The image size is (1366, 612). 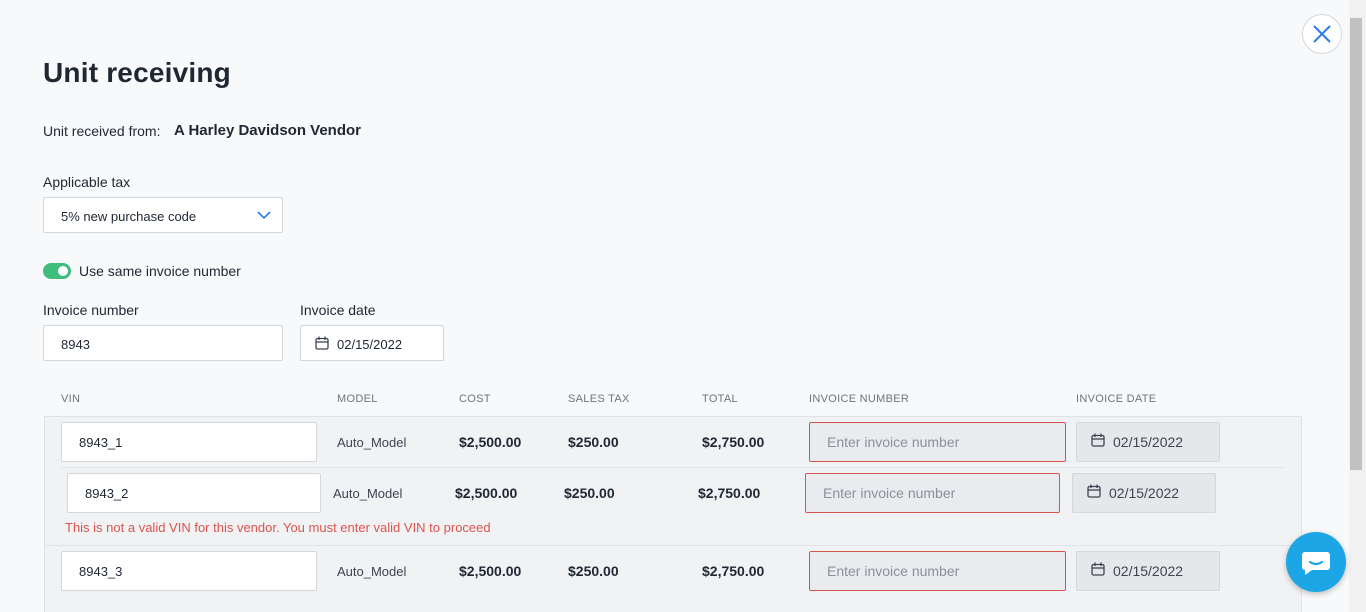 I want to click on toggle-knob, so click(x=63, y=271).